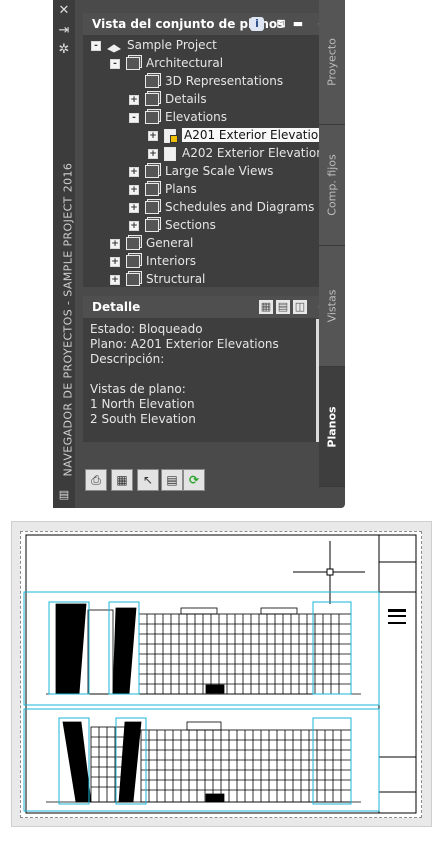 This screenshot has width=440, height=841. Describe the element at coordinates (208, 296) in the screenshot. I see `panel-splitter` at that location.